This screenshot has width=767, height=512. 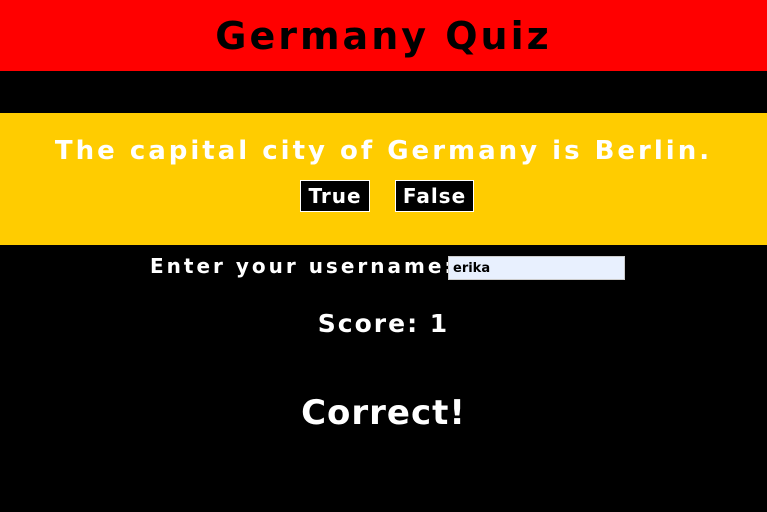 What do you see at coordinates (383, 151) in the screenshot?
I see `question-text: The capital city of Germany is Berlin.` at bounding box center [383, 151].